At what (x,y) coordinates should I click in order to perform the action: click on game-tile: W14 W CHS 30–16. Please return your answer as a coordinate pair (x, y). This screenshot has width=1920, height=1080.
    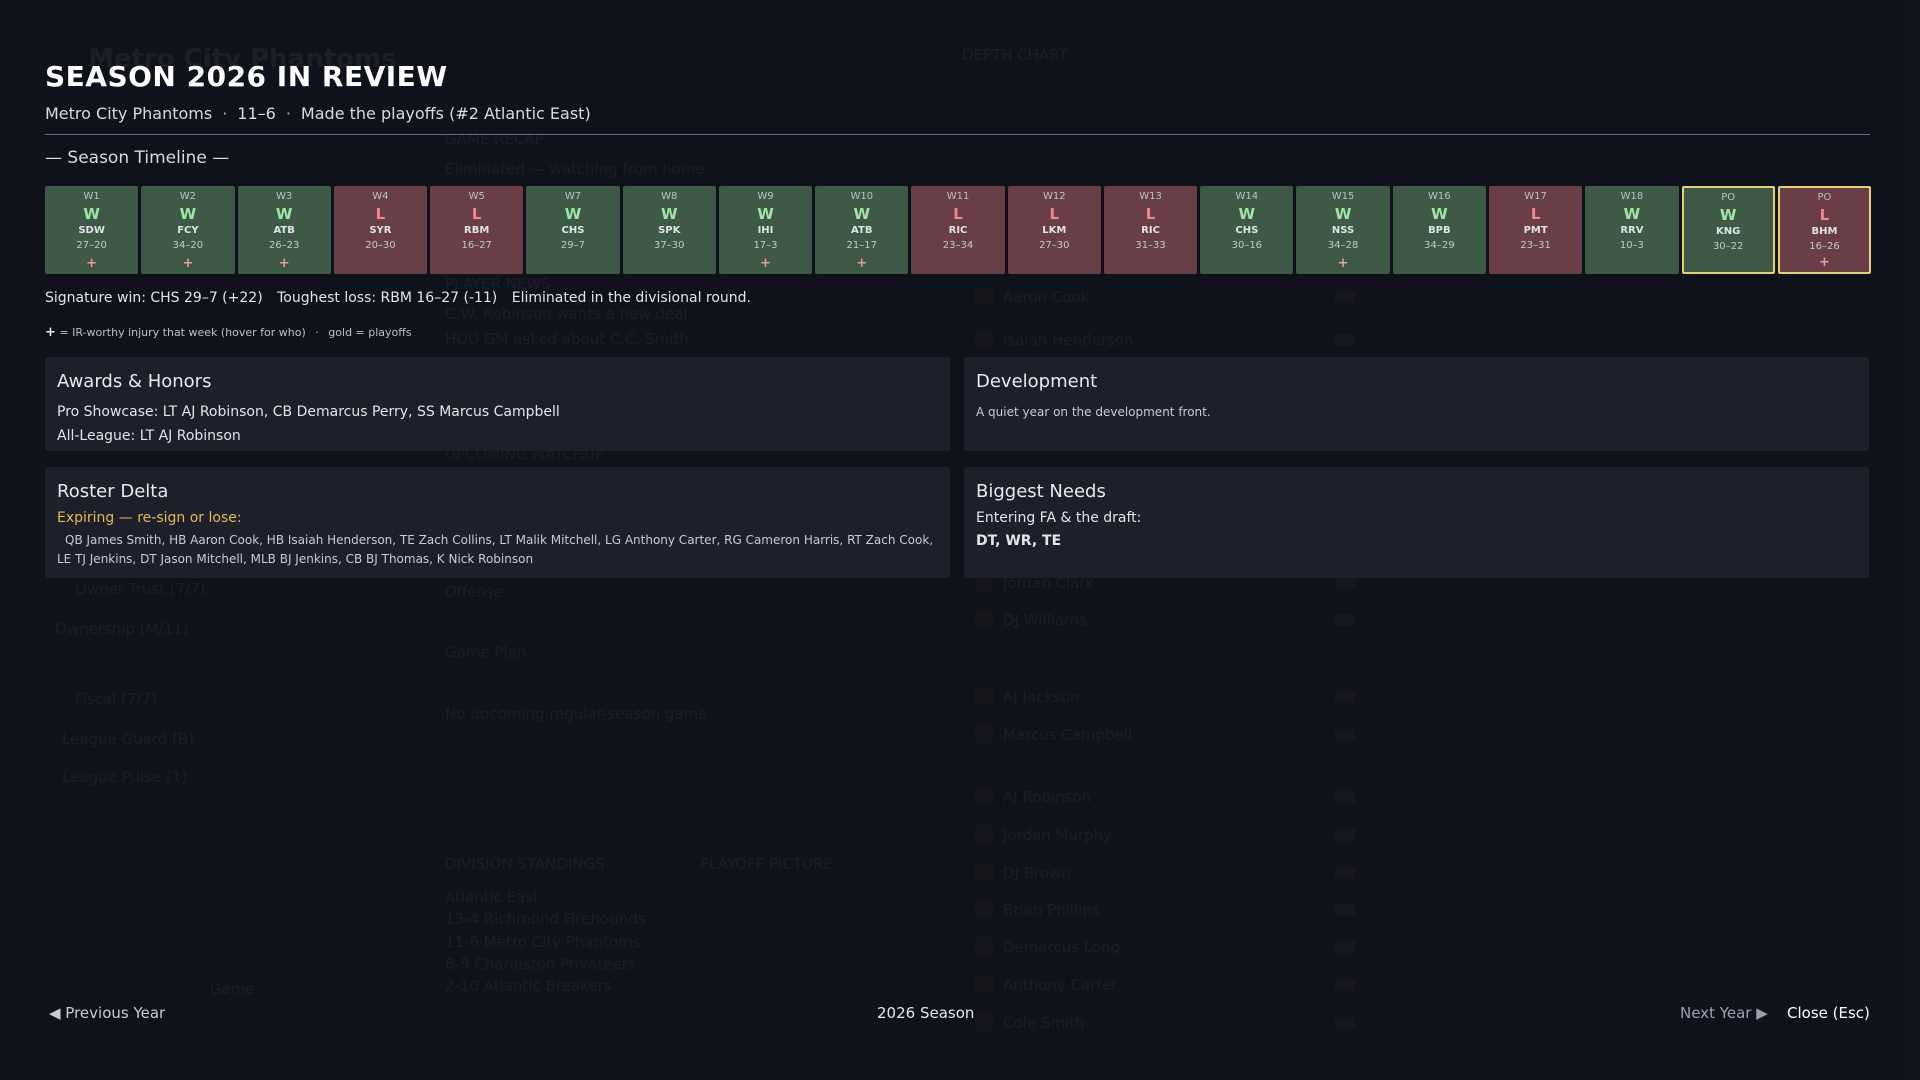
    Looking at the image, I should click on (1247, 230).